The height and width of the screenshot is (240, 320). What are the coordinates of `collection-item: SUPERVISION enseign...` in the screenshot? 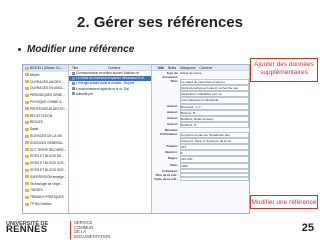 It's located at (45, 177).